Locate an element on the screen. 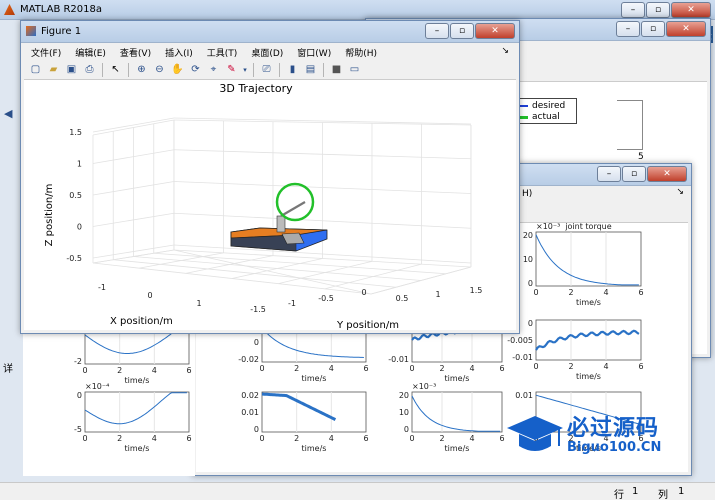 This screenshot has width=715, height=501. menu-edit: 编辑(E) is located at coordinates (90, 51).